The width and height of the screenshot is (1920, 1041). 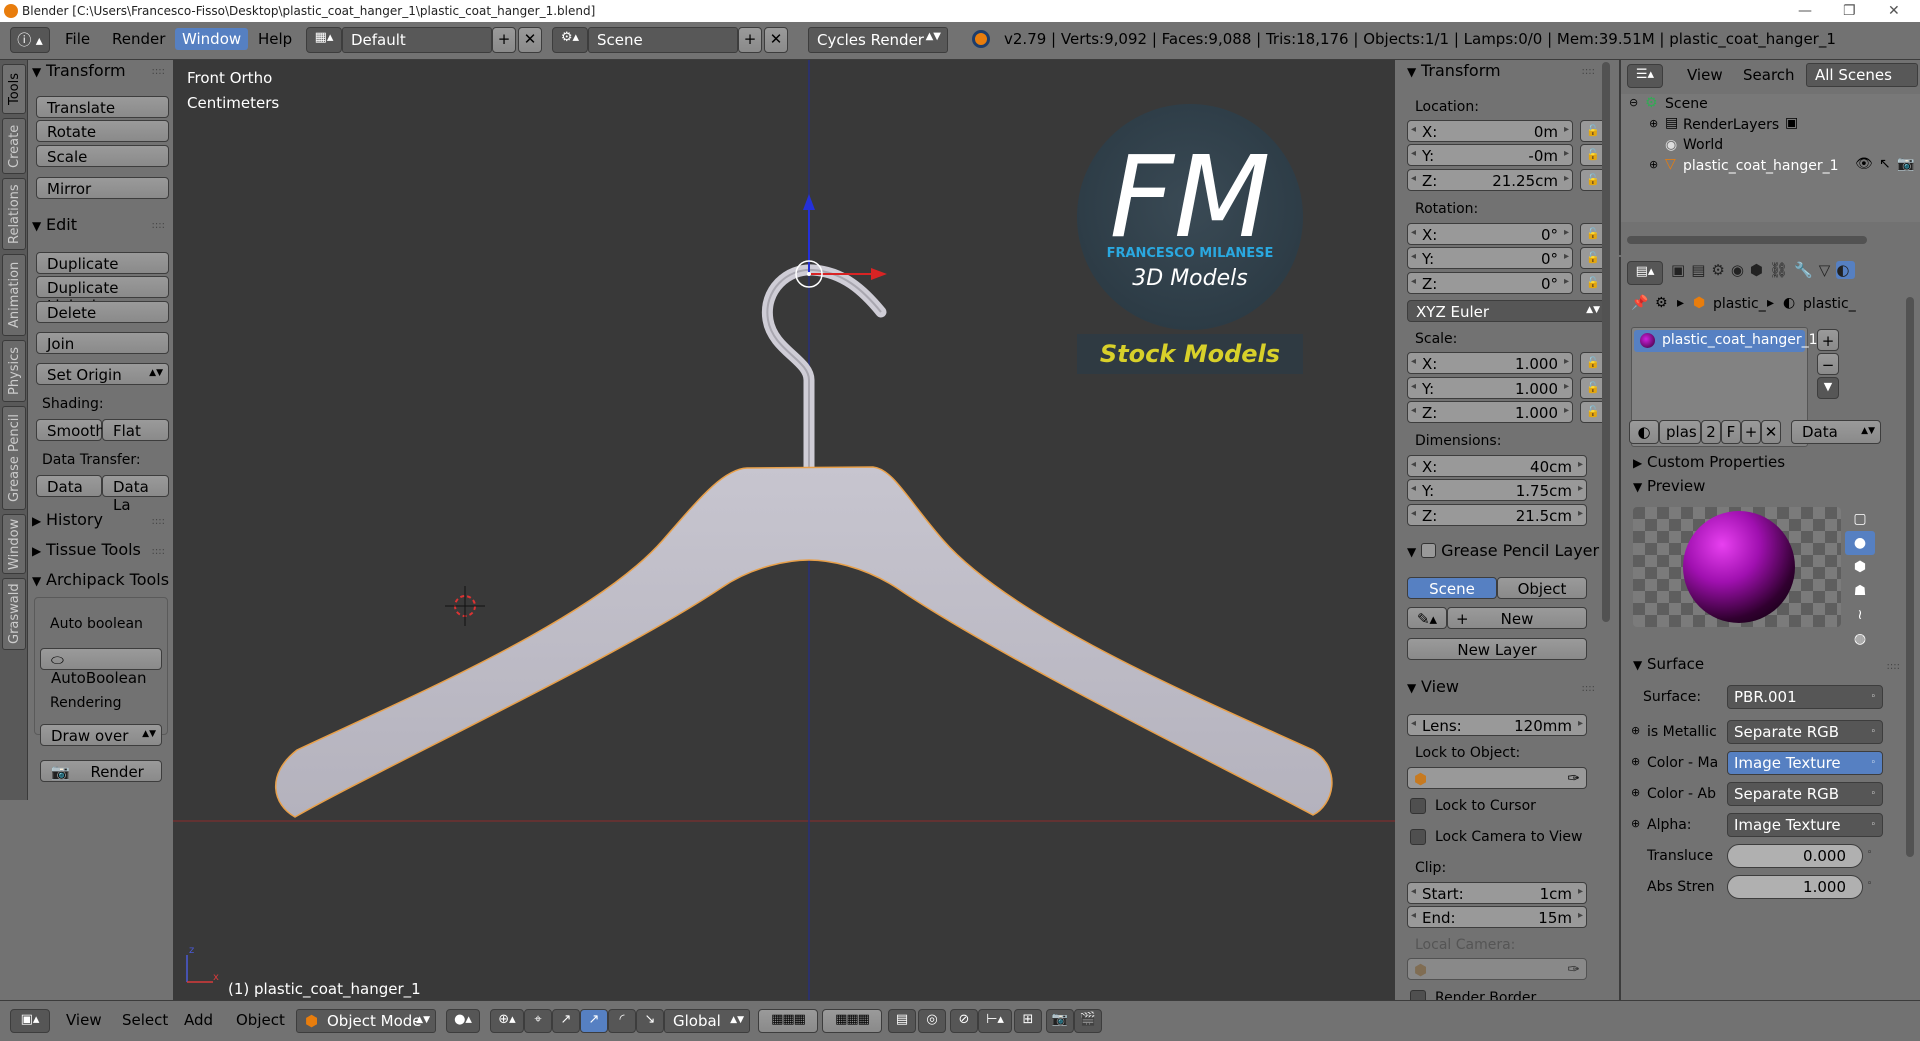 I want to click on outliner-h-scrollbar, so click(x=1747, y=240).